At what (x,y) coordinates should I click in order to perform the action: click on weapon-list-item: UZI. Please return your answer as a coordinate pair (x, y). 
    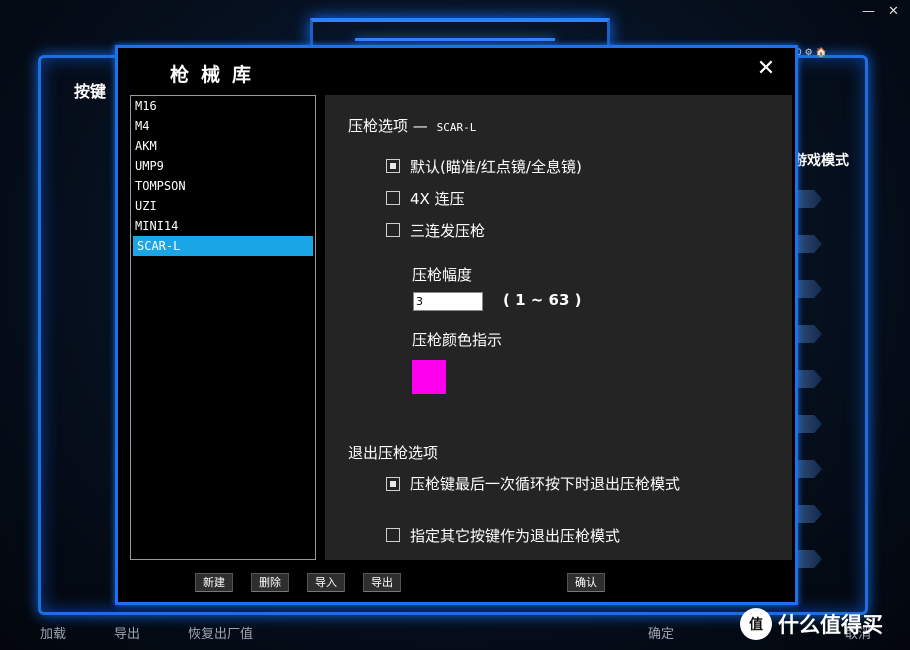
    Looking at the image, I should click on (223, 206).